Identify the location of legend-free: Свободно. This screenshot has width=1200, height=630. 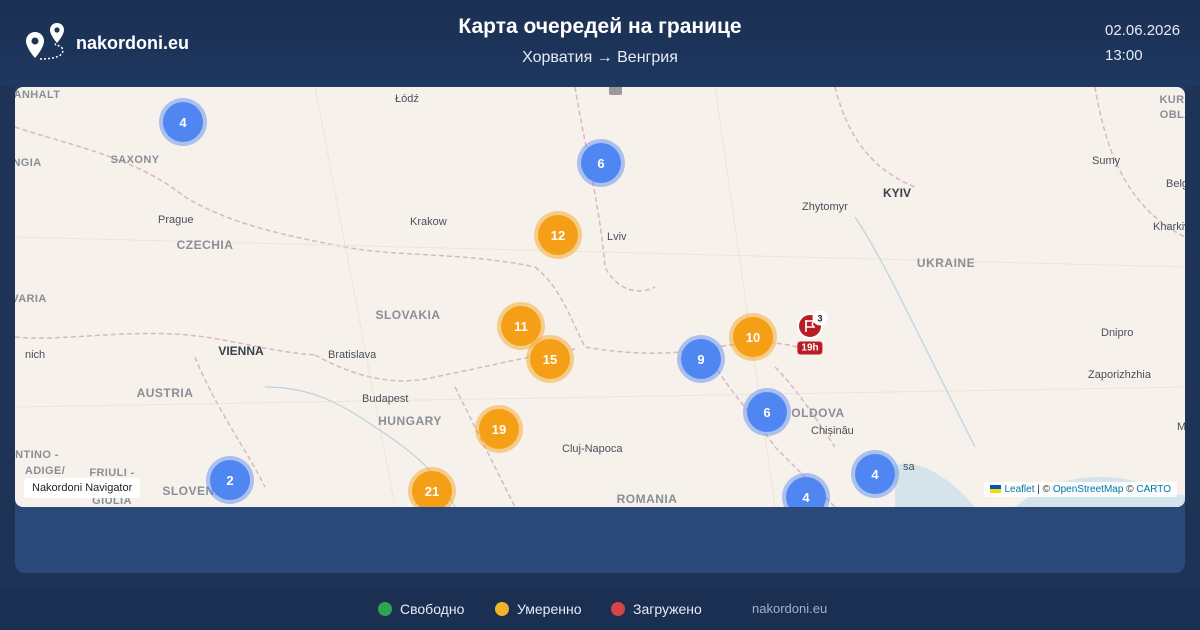
(421, 609).